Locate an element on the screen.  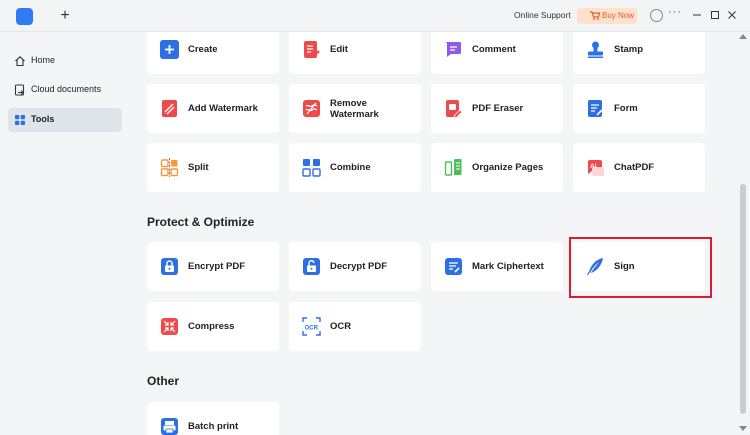
eraser-icon is located at coordinates (453, 108).